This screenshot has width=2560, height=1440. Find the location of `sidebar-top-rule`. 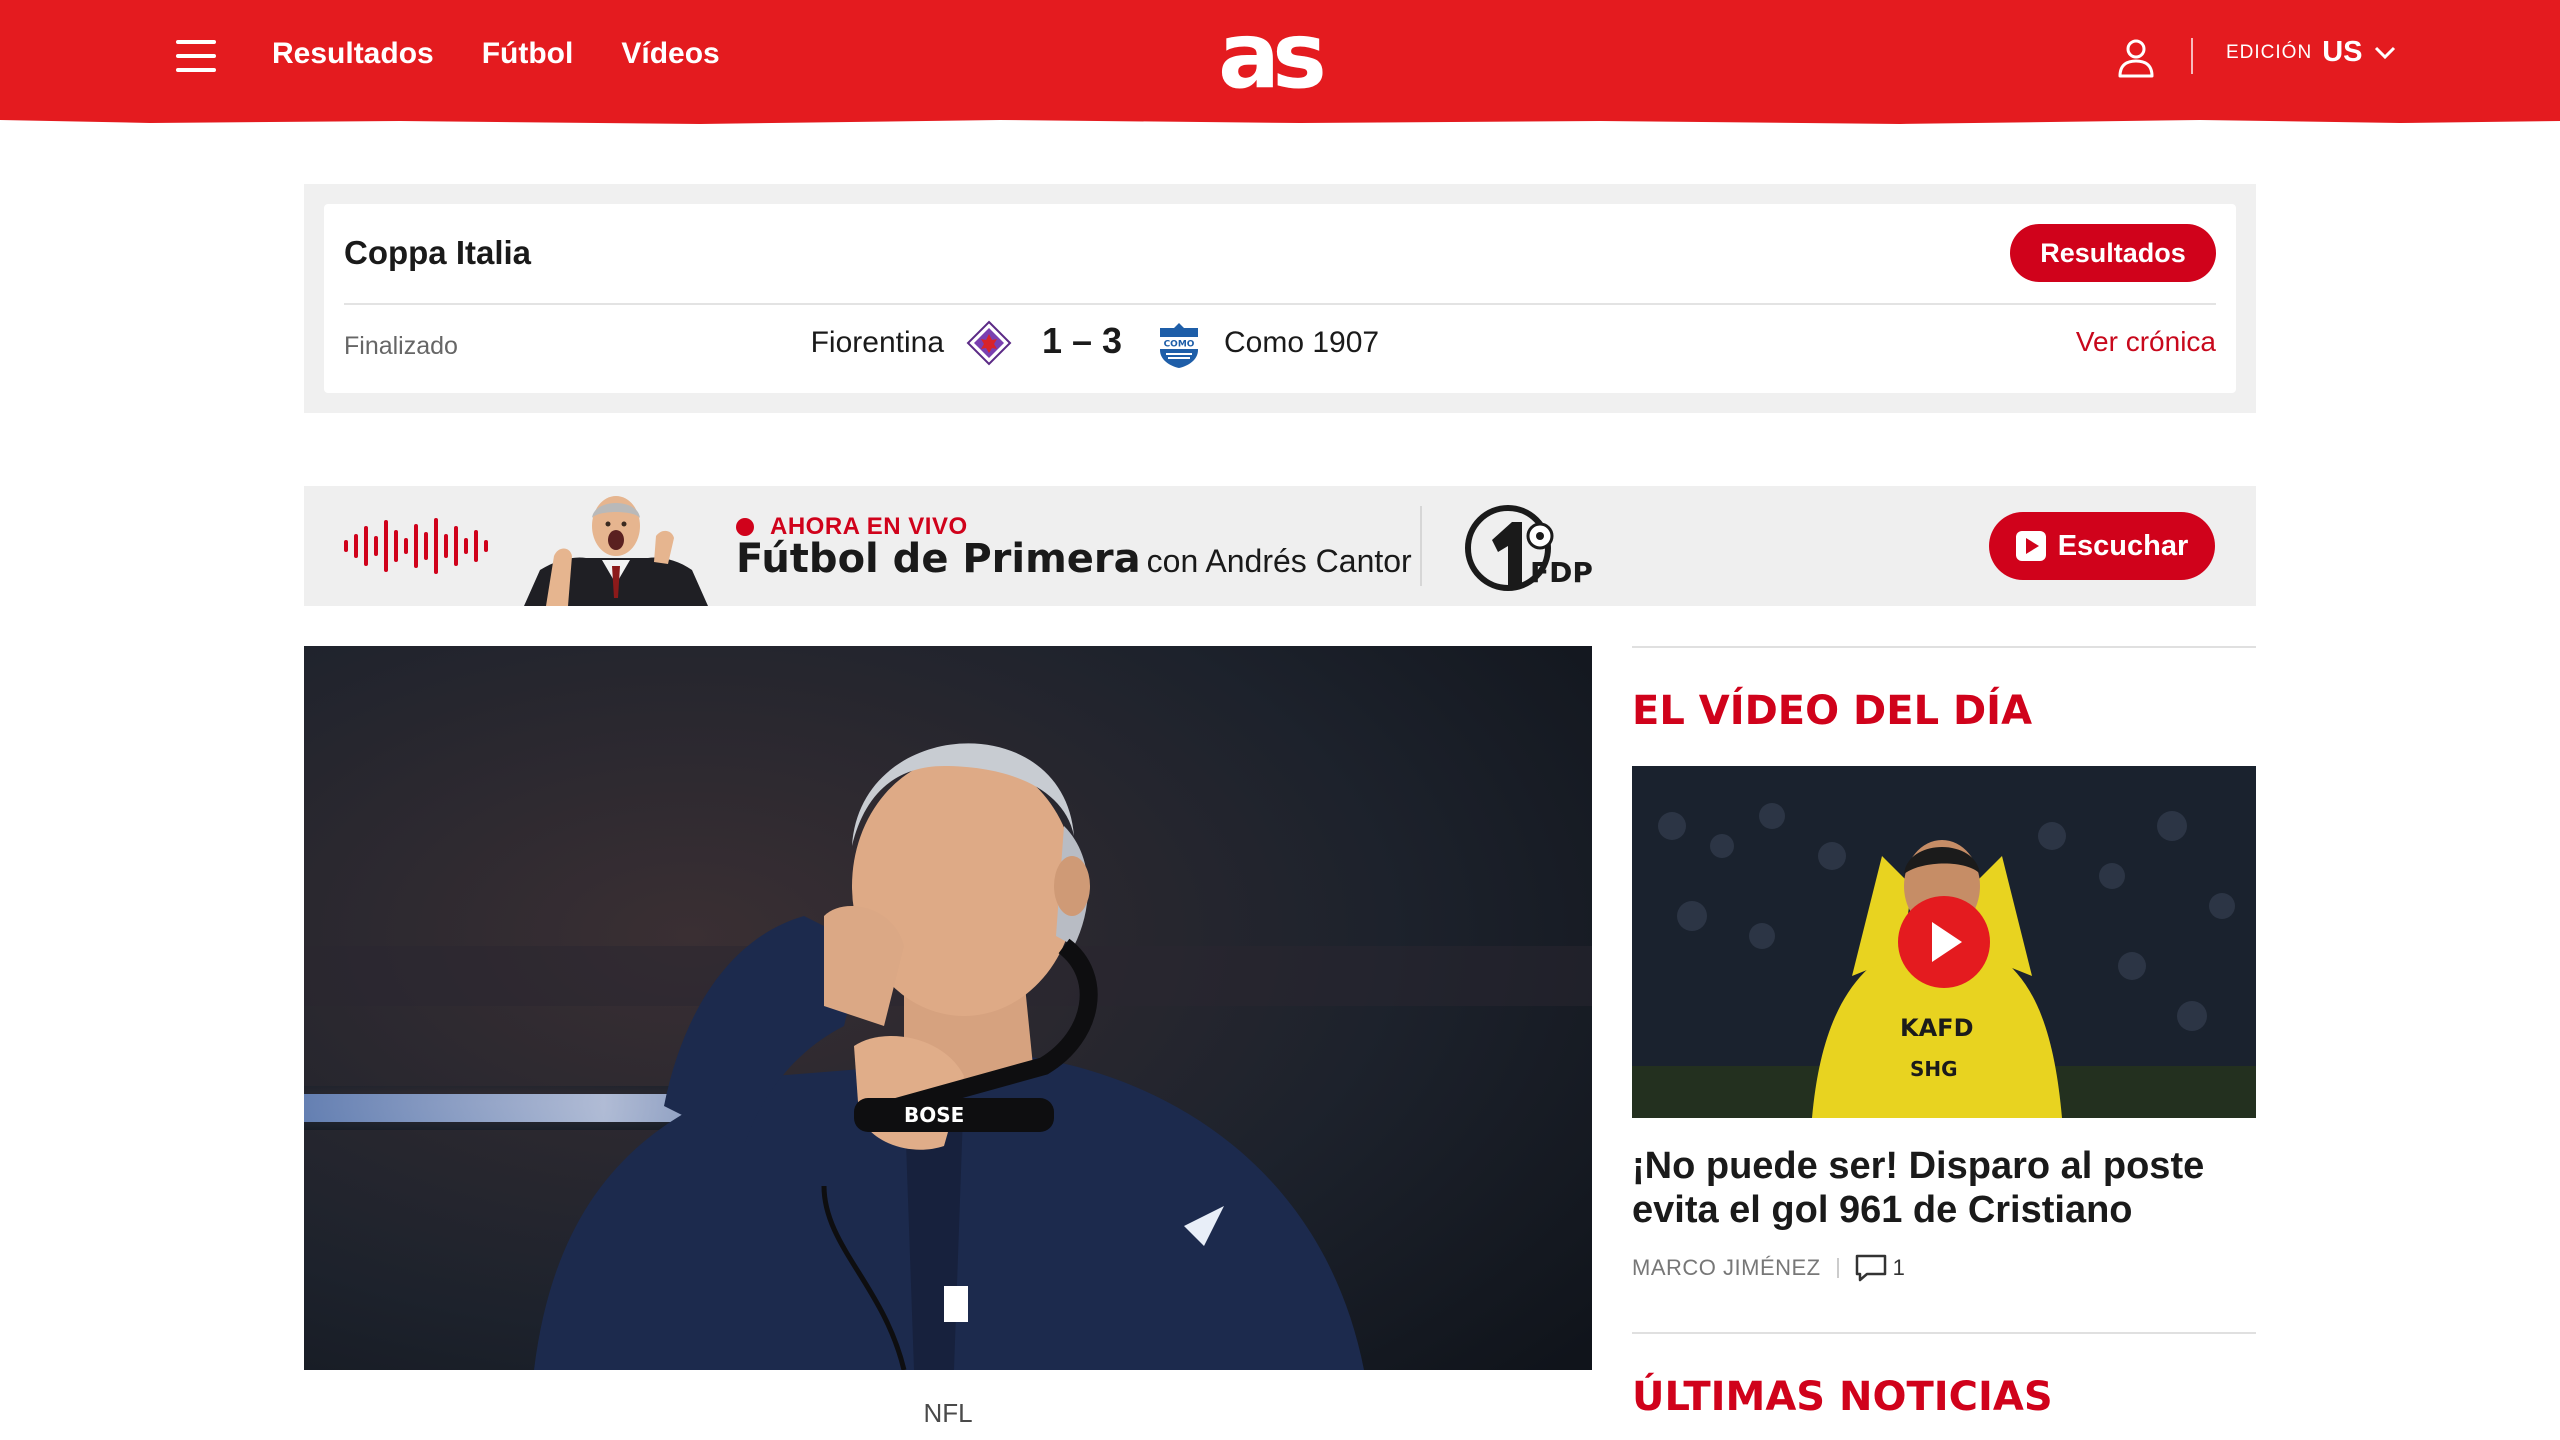

sidebar-top-rule is located at coordinates (1944, 647).